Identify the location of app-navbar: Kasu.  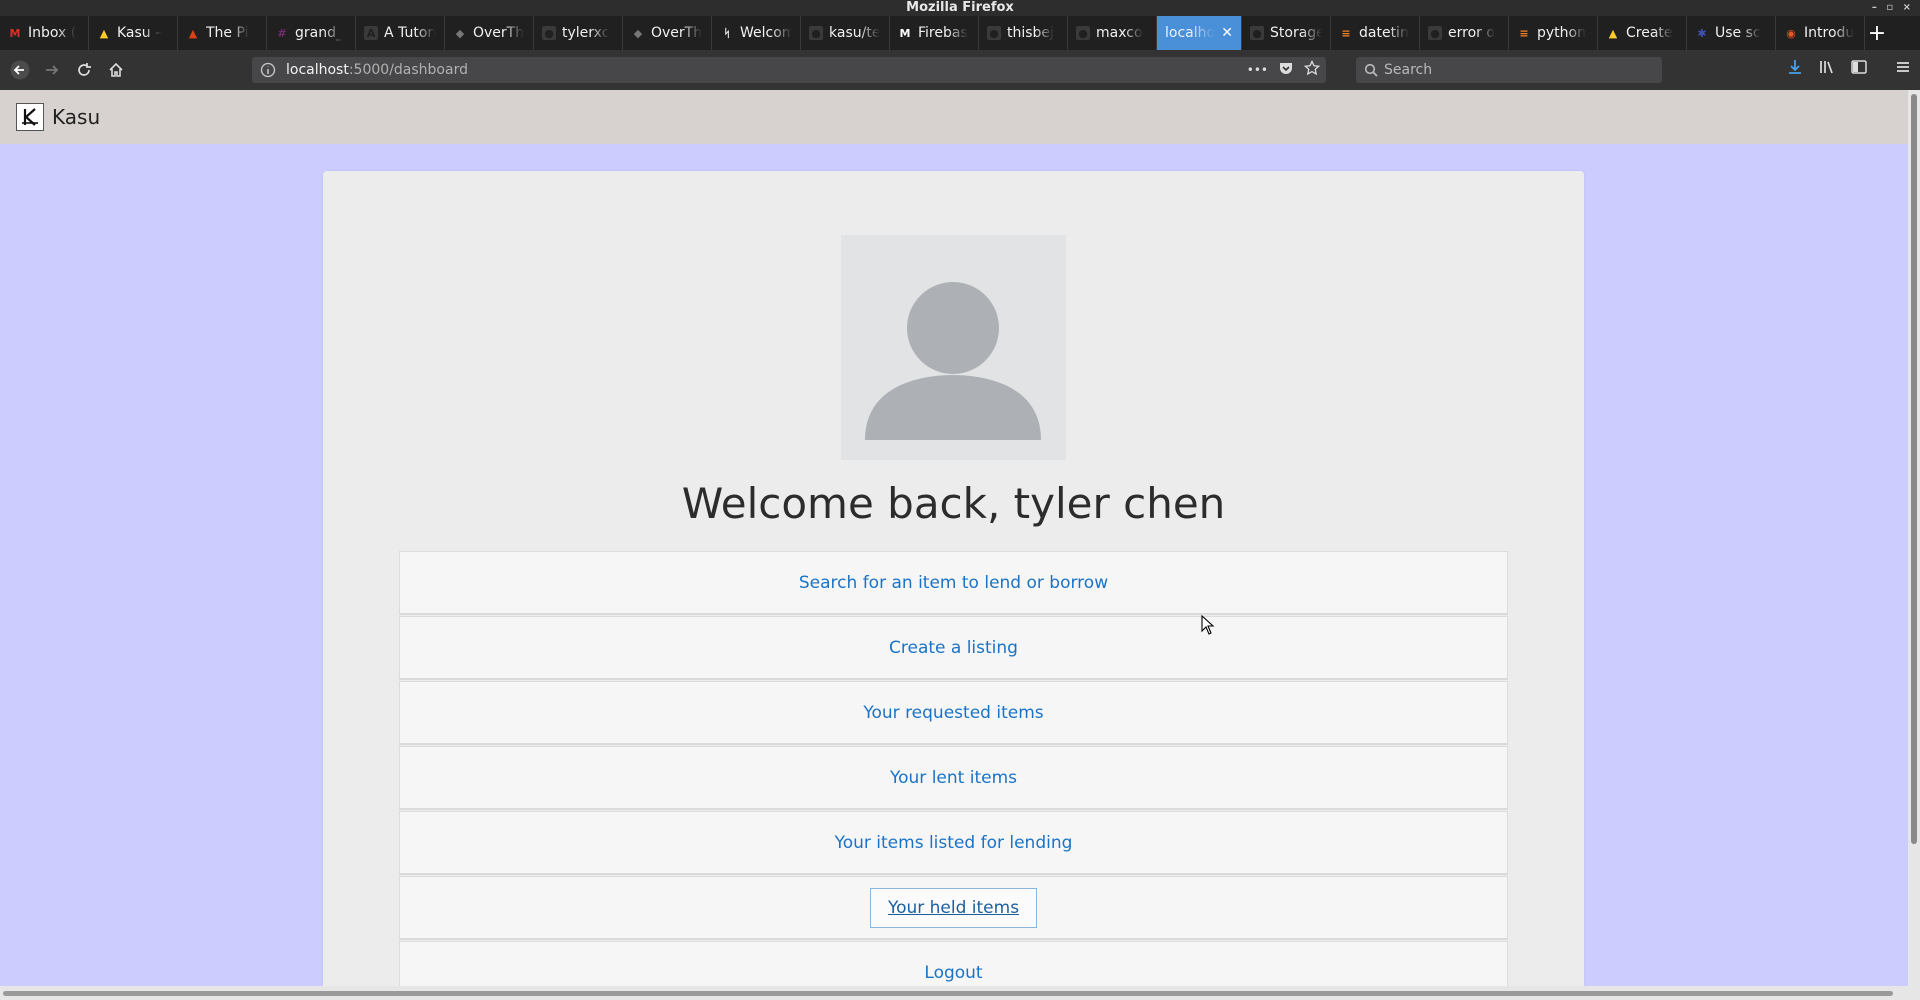
(954, 117).